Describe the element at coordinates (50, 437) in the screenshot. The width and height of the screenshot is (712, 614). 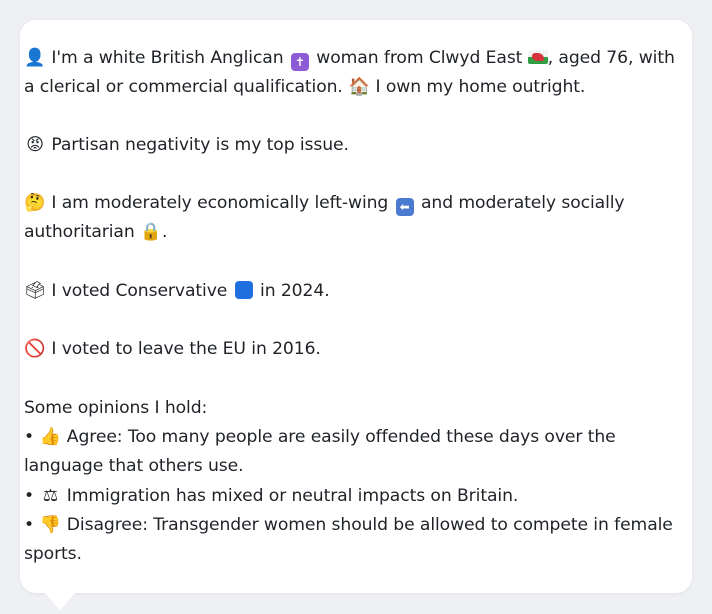
I see `thumbs-up-icon: 👍` at that location.